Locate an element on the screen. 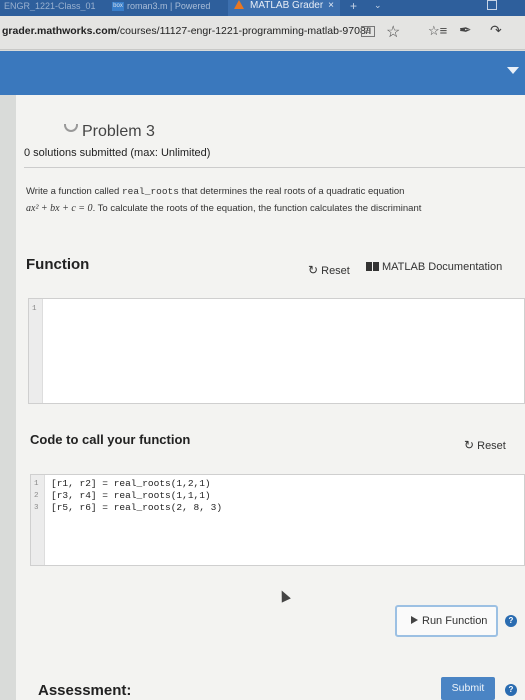  call-section-title: Code to call your function is located at coordinates (110, 439).